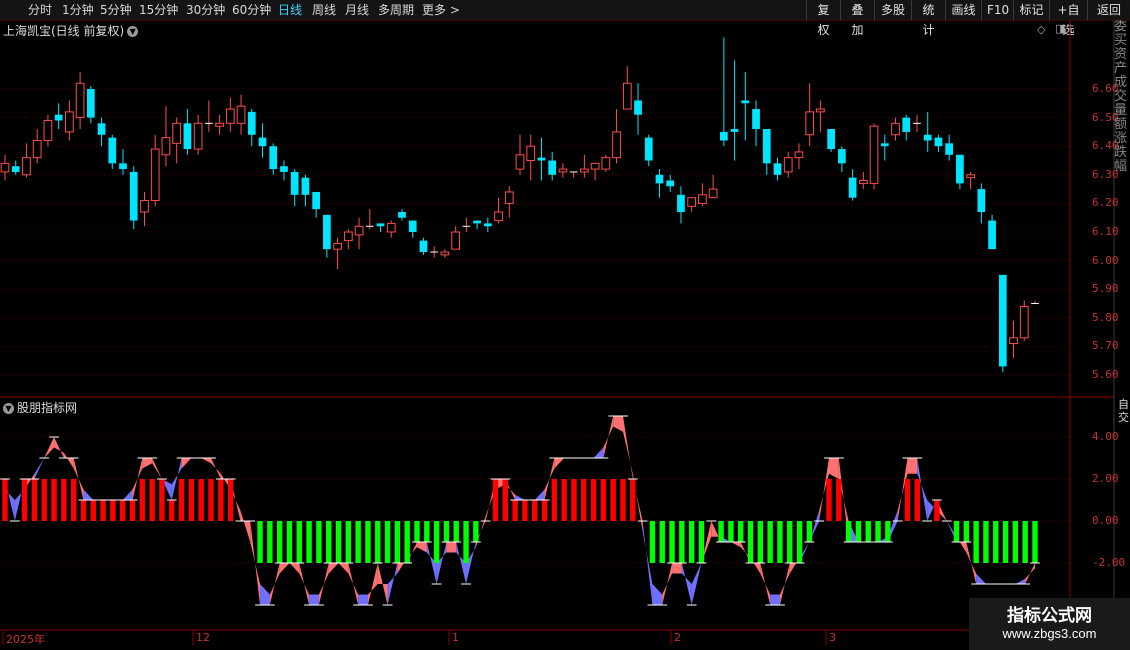  I want to click on price-panel-title: 上海凯宝(日线 前复权) ▼, so click(71, 30).